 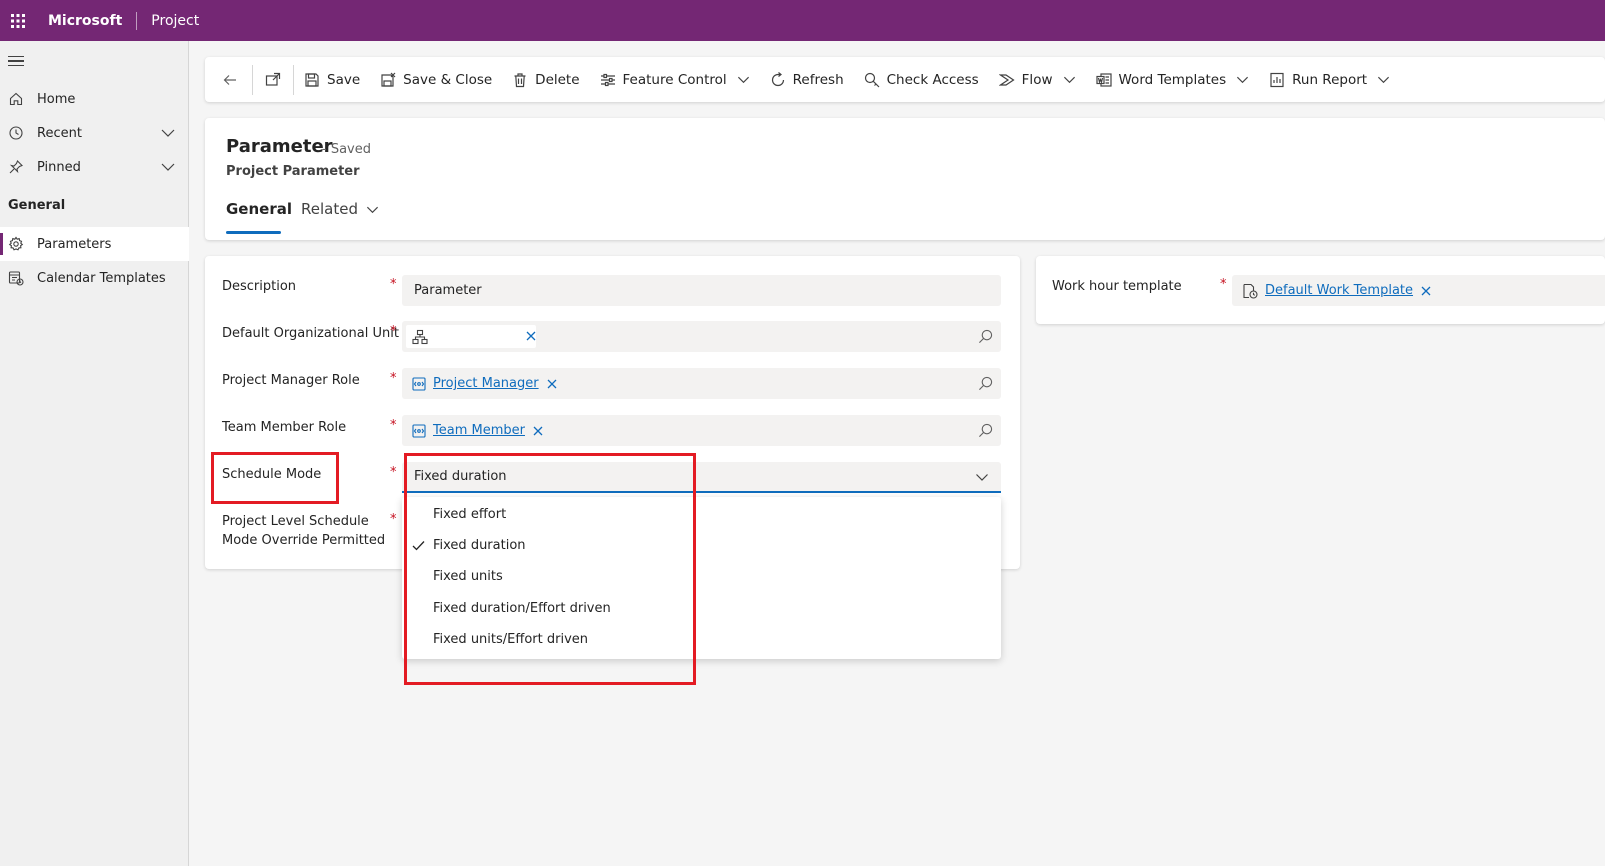 What do you see at coordinates (1173, 79) in the screenshot?
I see `word-templates-button: Word Templates` at bounding box center [1173, 79].